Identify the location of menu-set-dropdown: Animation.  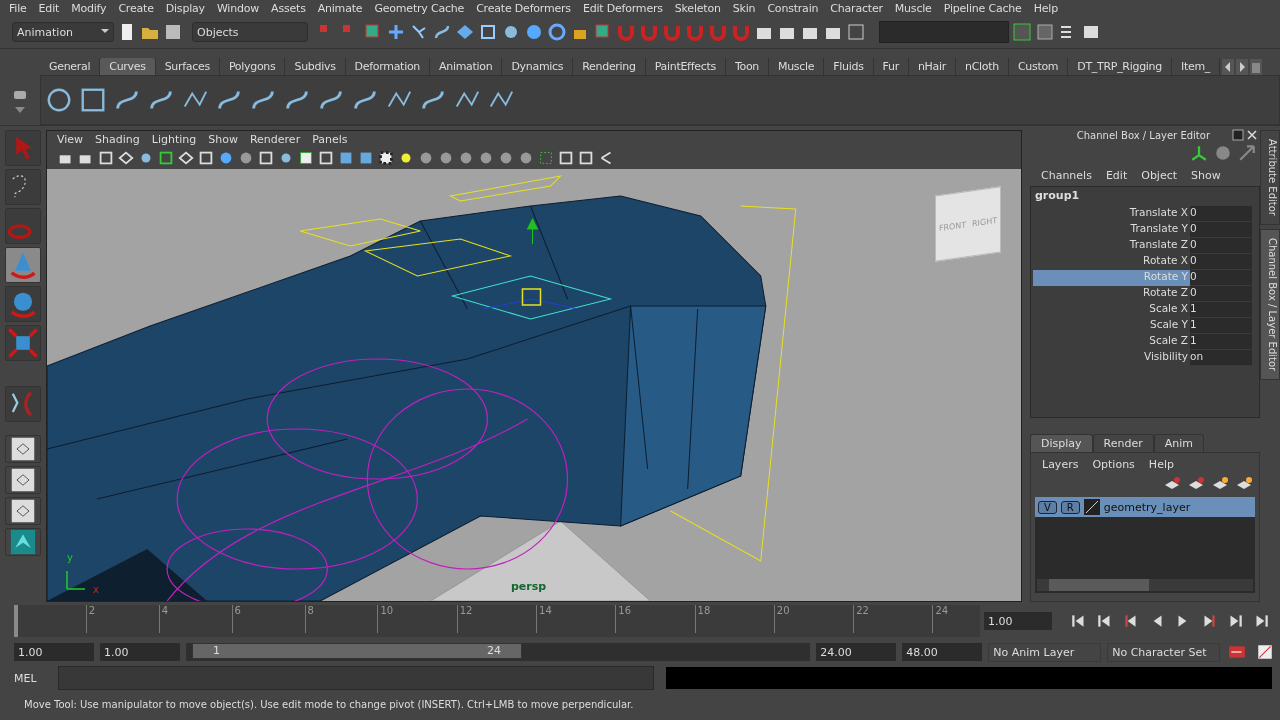
(63, 32).